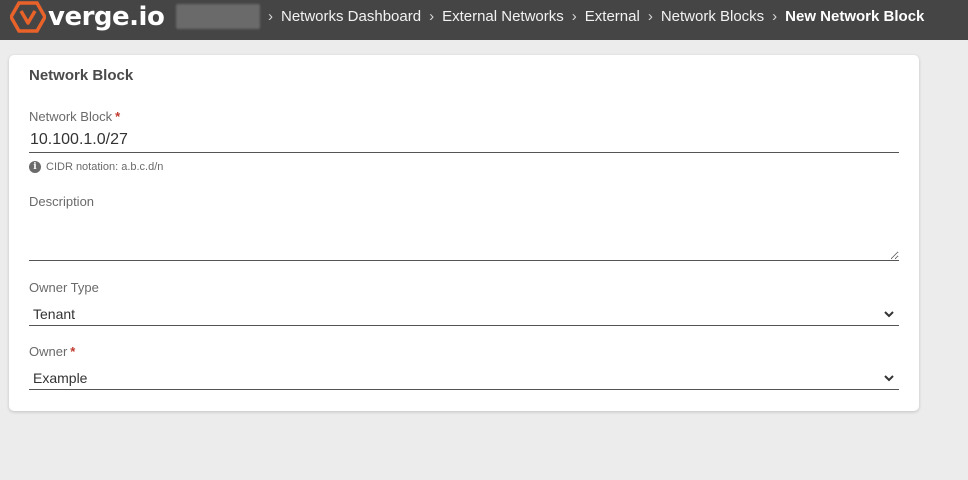  What do you see at coordinates (464, 314) in the screenshot?
I see `owner-type-select: Tenant` at bounding box center [464, 314].